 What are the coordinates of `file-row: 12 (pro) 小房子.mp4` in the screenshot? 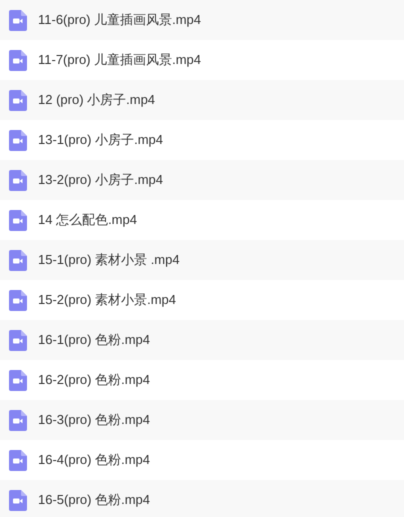 It's located at (202, 100).